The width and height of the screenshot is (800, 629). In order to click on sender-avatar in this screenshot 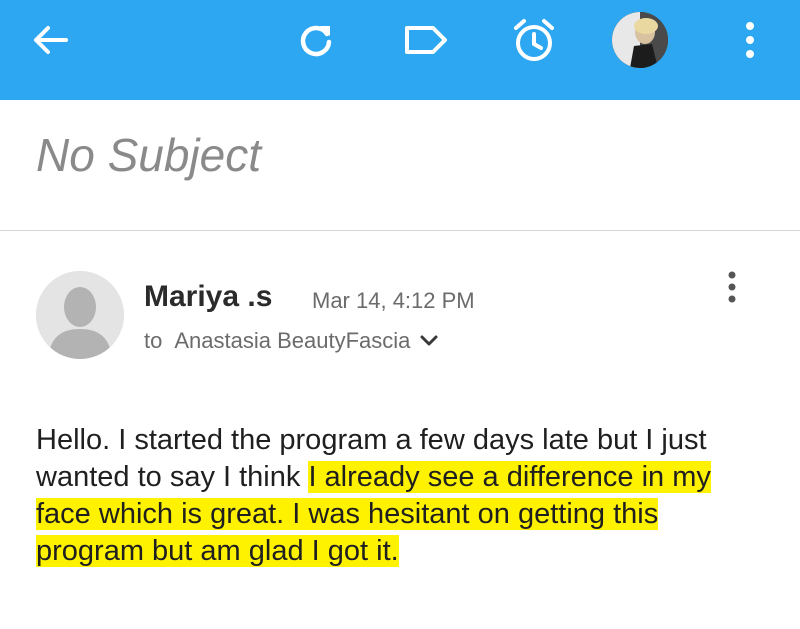, I will do `click(80, 315)`.